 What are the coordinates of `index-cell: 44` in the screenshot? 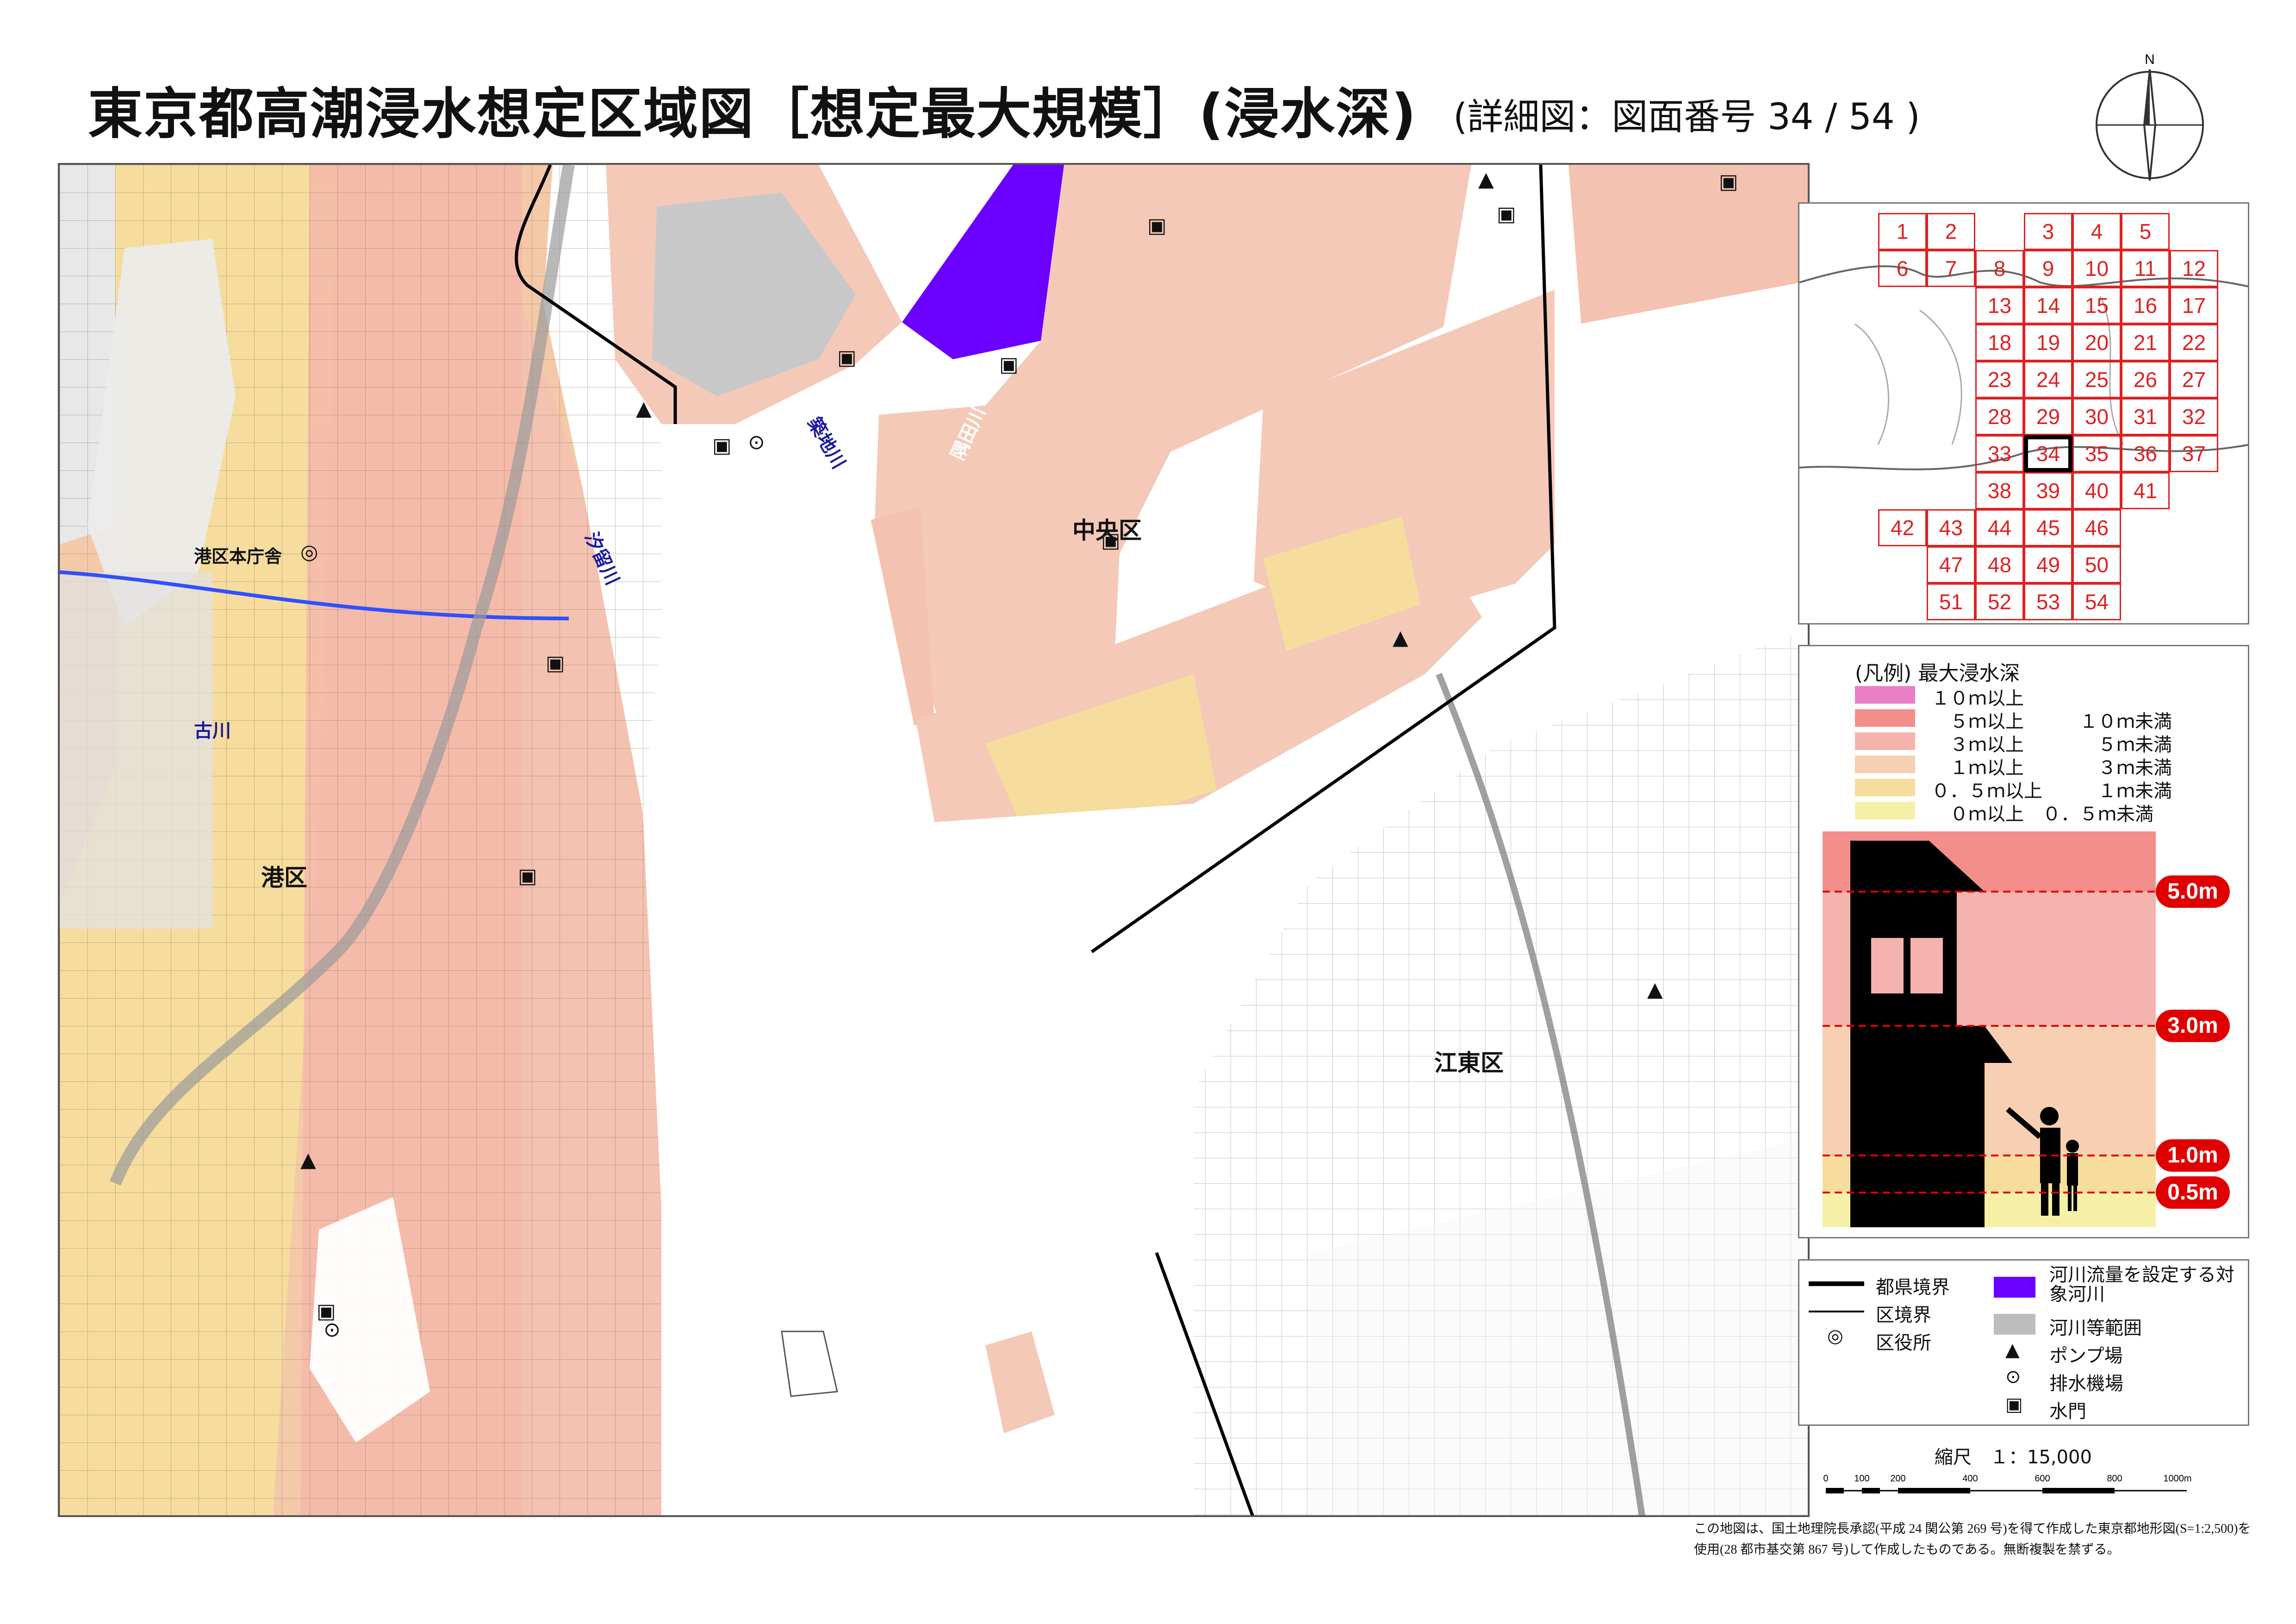 It's located at (1999, 527).